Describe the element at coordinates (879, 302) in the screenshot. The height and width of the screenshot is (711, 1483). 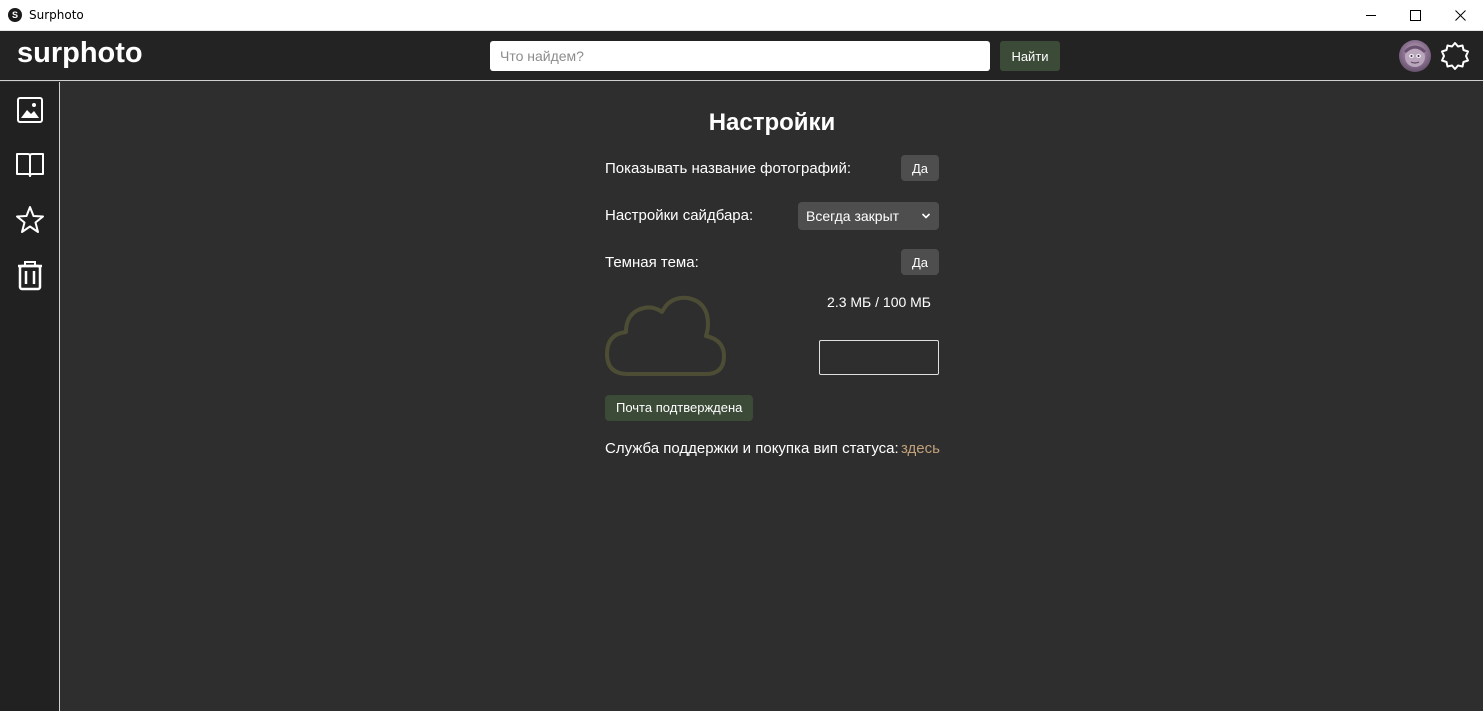
I see `storage-usage: 2.3 МБ / 100 МБ` at that location.